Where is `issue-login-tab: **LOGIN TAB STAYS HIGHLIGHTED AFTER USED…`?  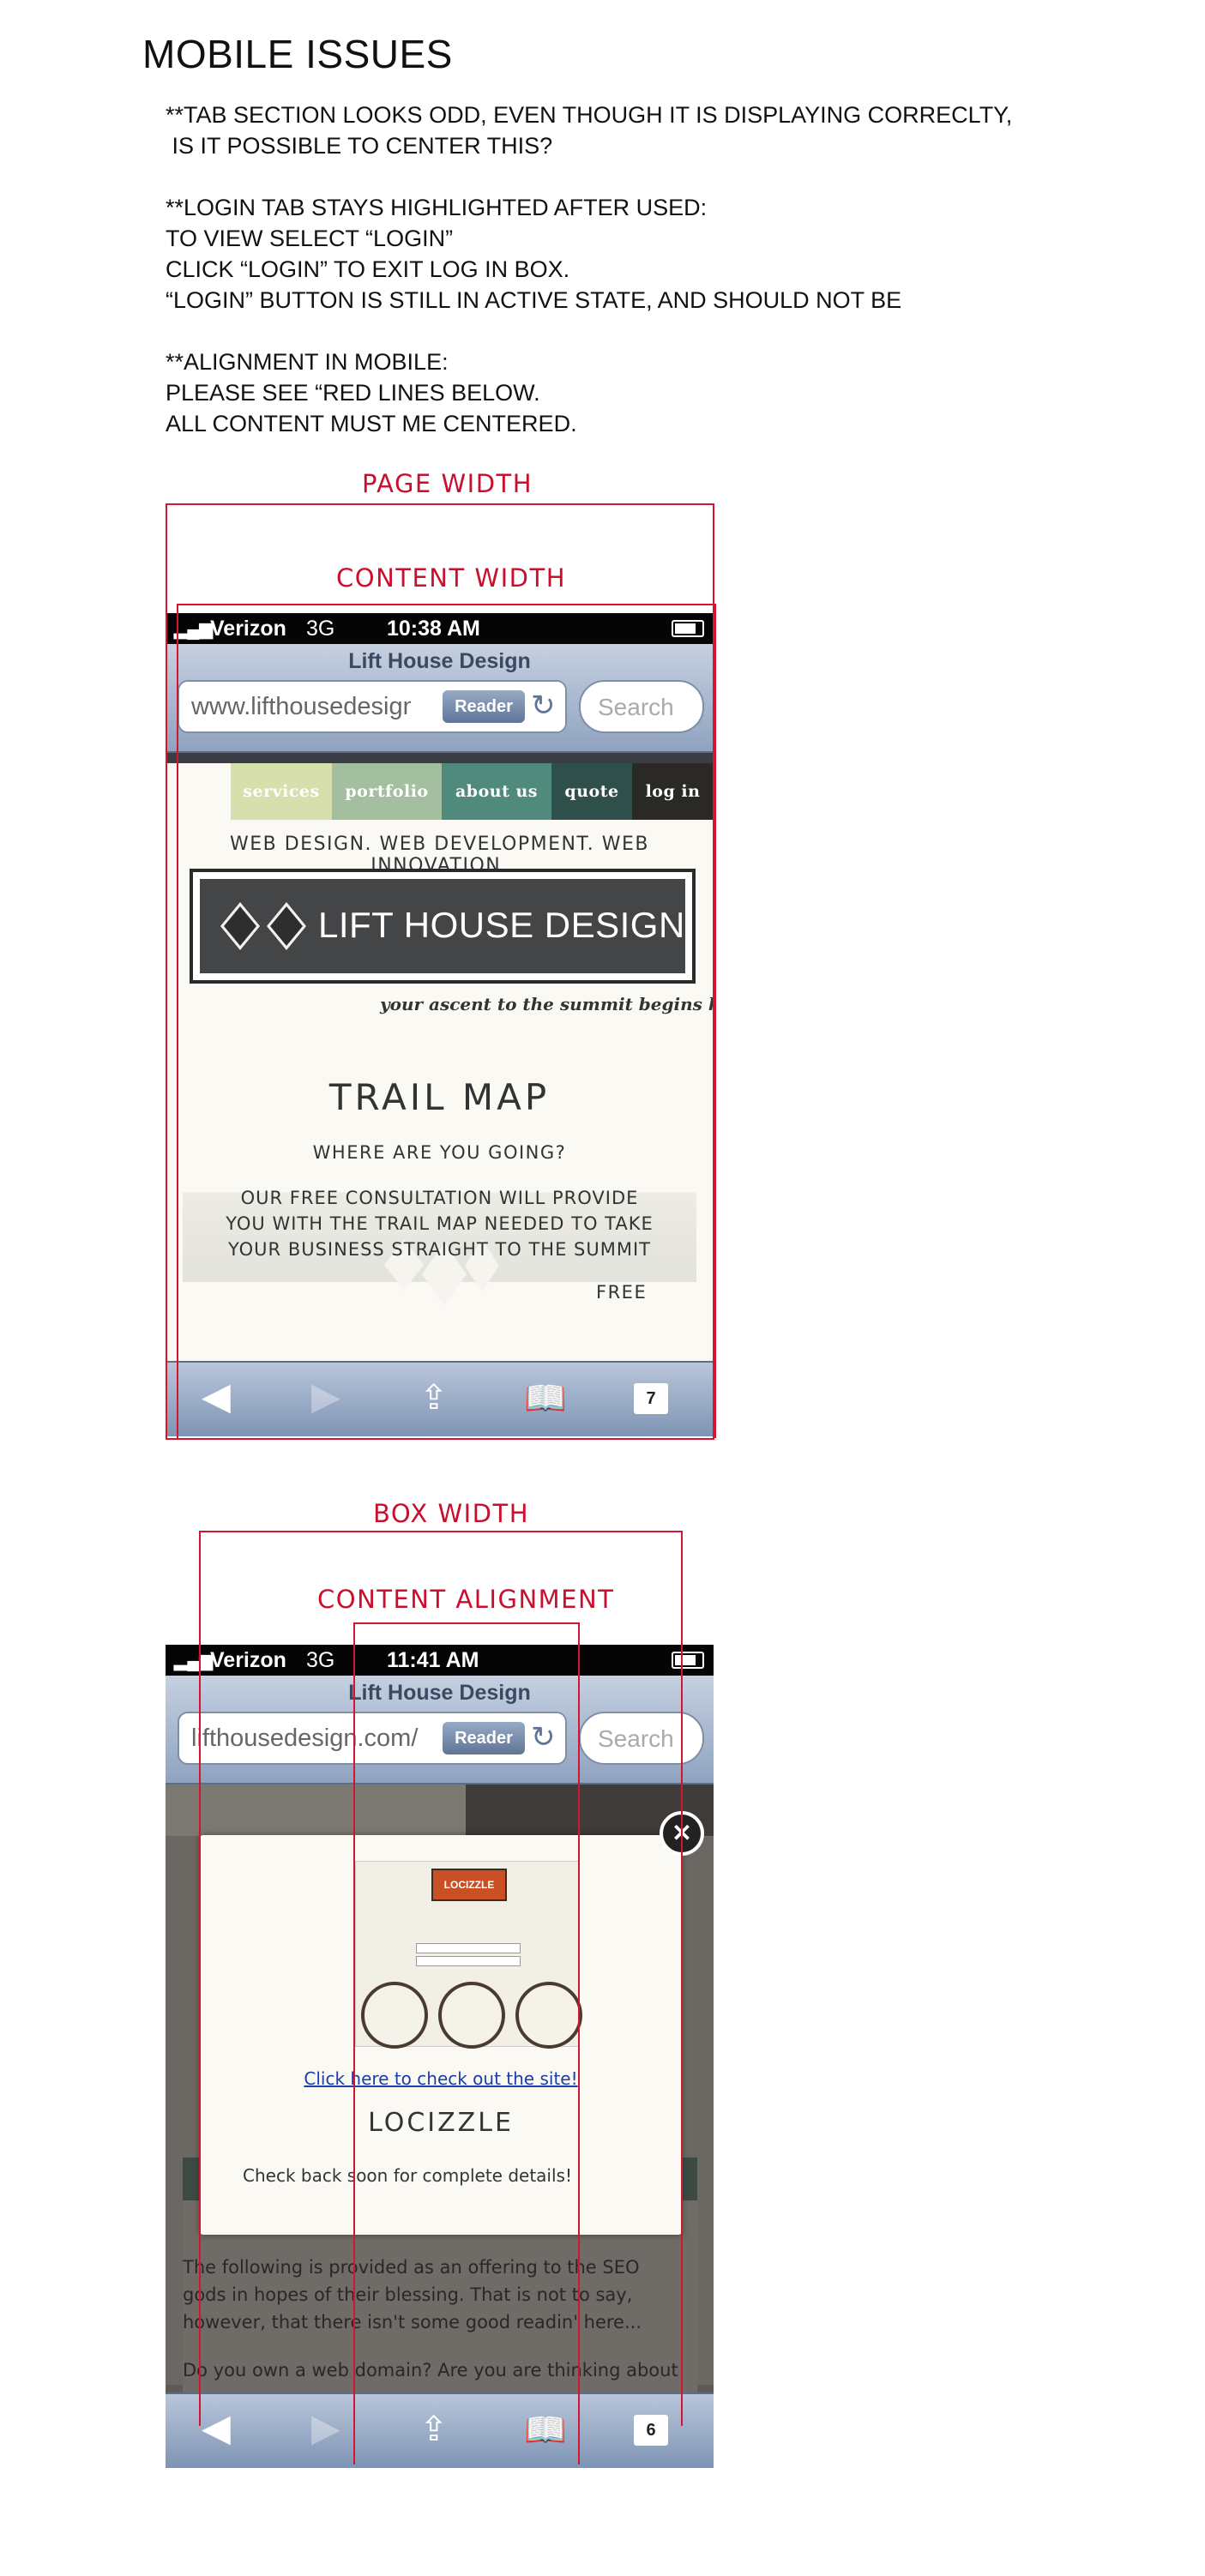
issue-login-tab: **LOGIN TAB STAYS HIGHLIGHTED AFTER USED… is located at coordinates (534, 254).